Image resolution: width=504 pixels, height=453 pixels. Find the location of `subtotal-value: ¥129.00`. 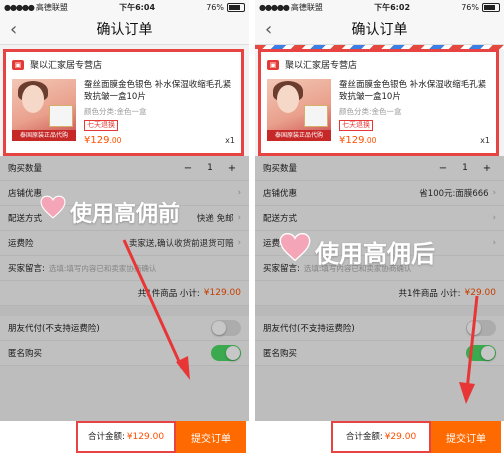

subtotal-value: ¥129.00 is located at coordinates (222, 293).